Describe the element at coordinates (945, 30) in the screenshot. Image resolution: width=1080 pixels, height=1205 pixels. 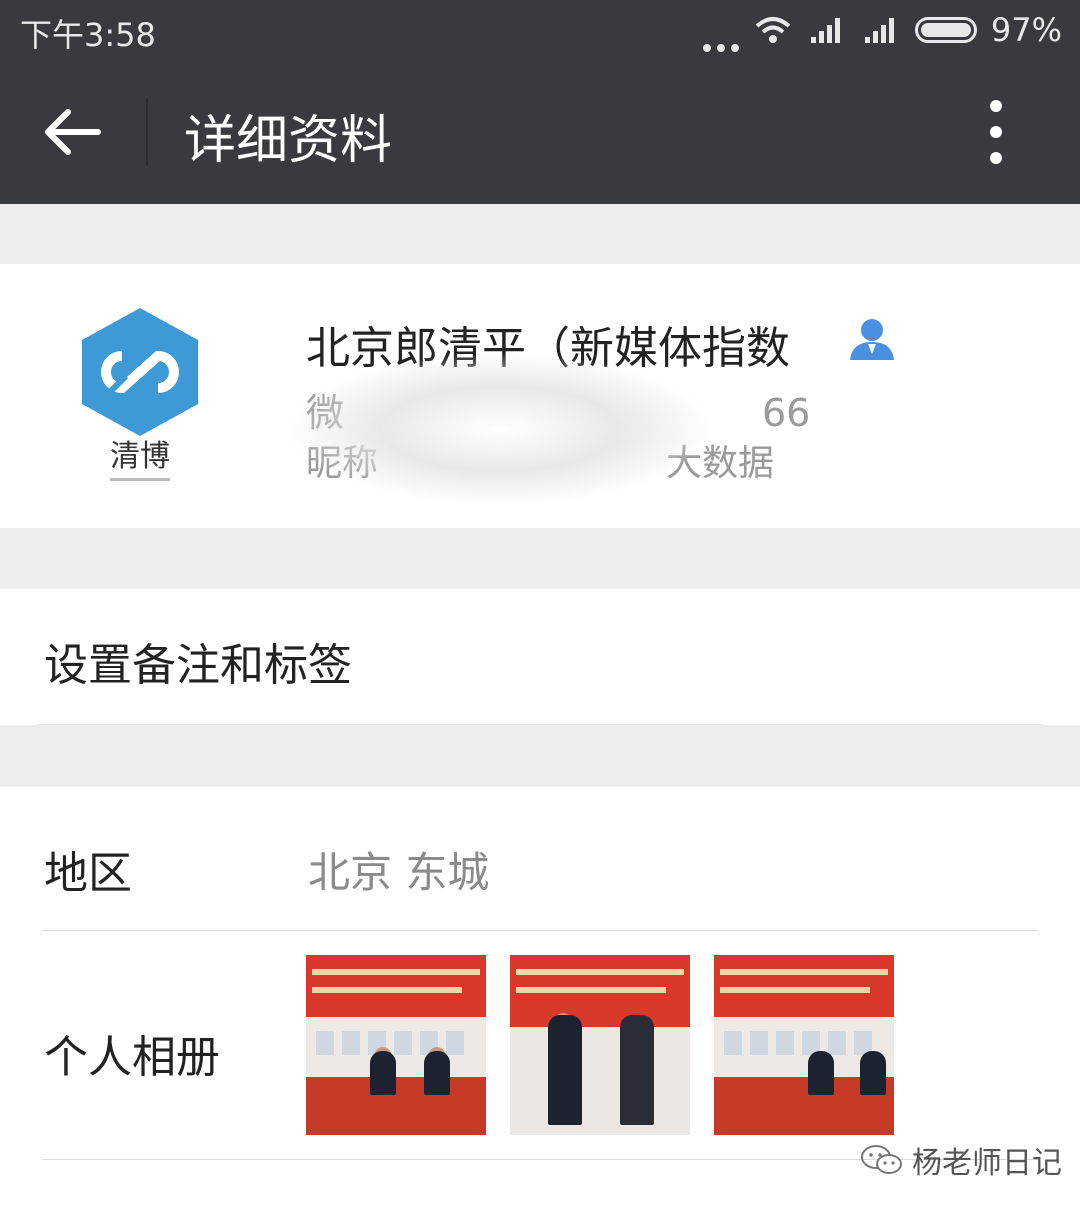
I see `battery-icon` at that location.